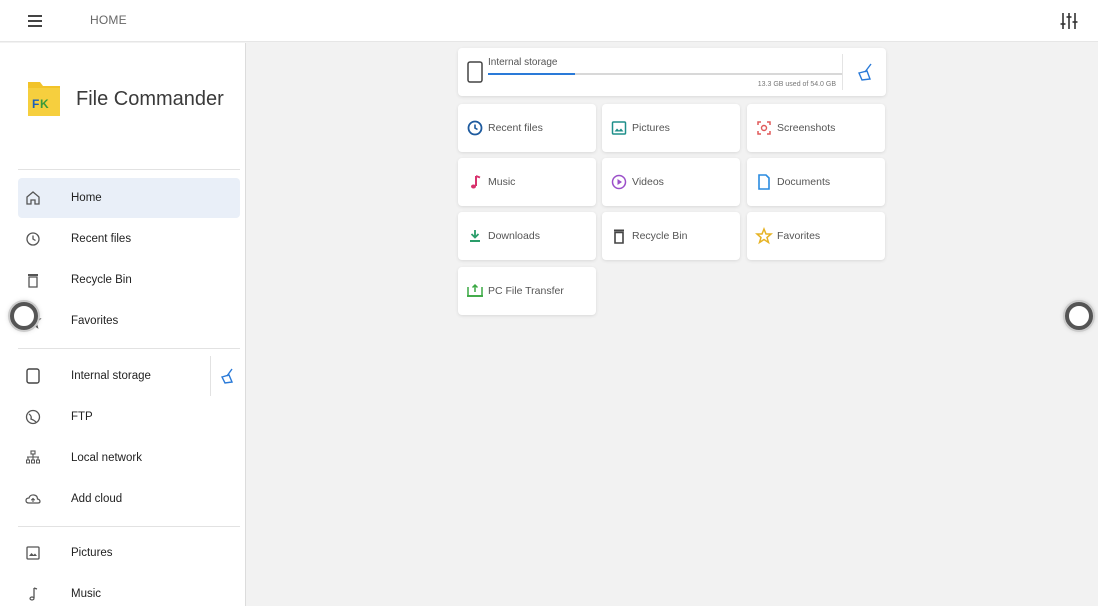  I want to click on sidebar-item-local-network: Local network, so click(129, 458).